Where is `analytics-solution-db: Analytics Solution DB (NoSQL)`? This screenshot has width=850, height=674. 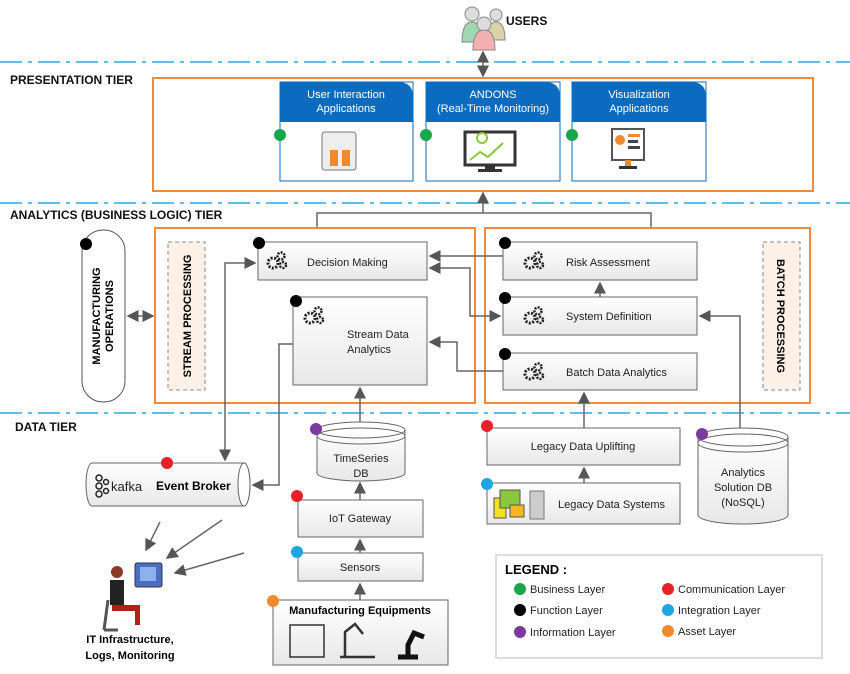 analytics-solution-db: Analytics Solution DB (NoSQL) is located at coordinates (742, 476).